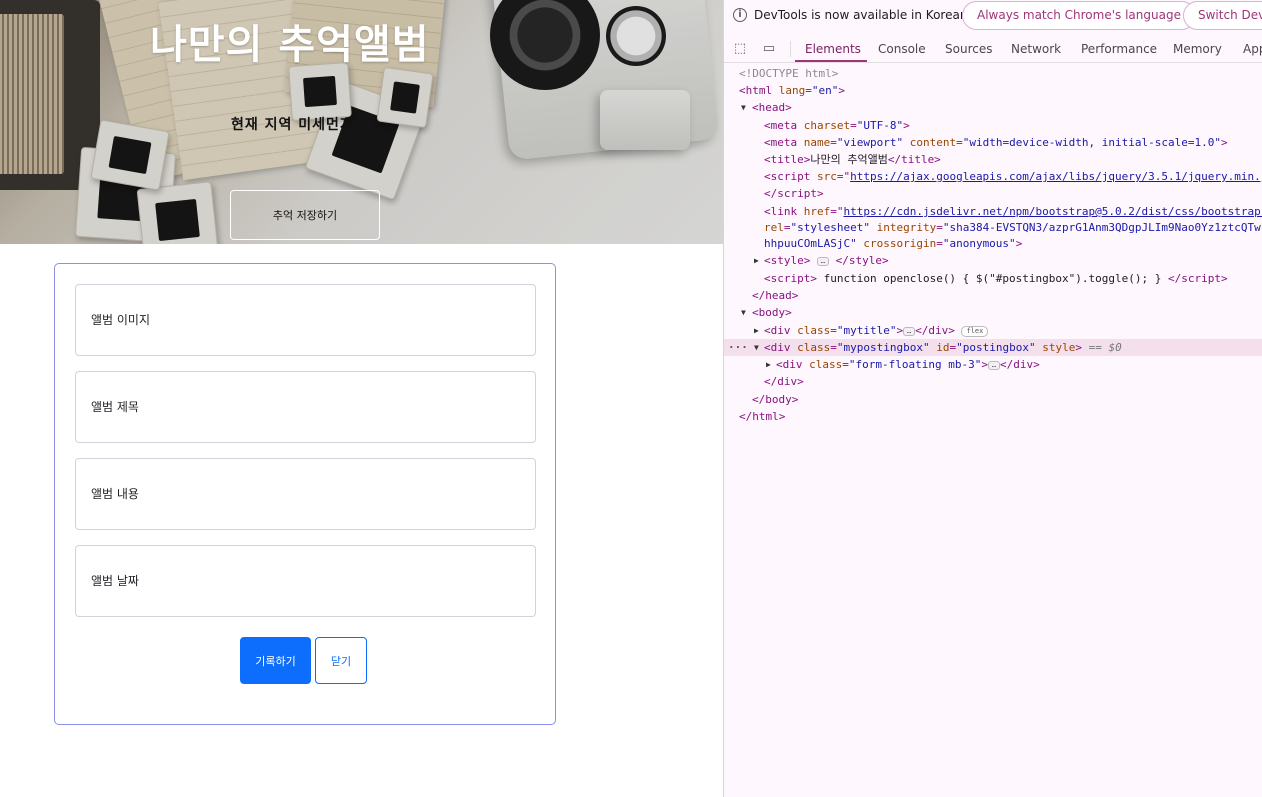 Image resolution: width=1262 pixels, height=797 pixels. I want to click on flex-badge: flex, so click(975, 331).